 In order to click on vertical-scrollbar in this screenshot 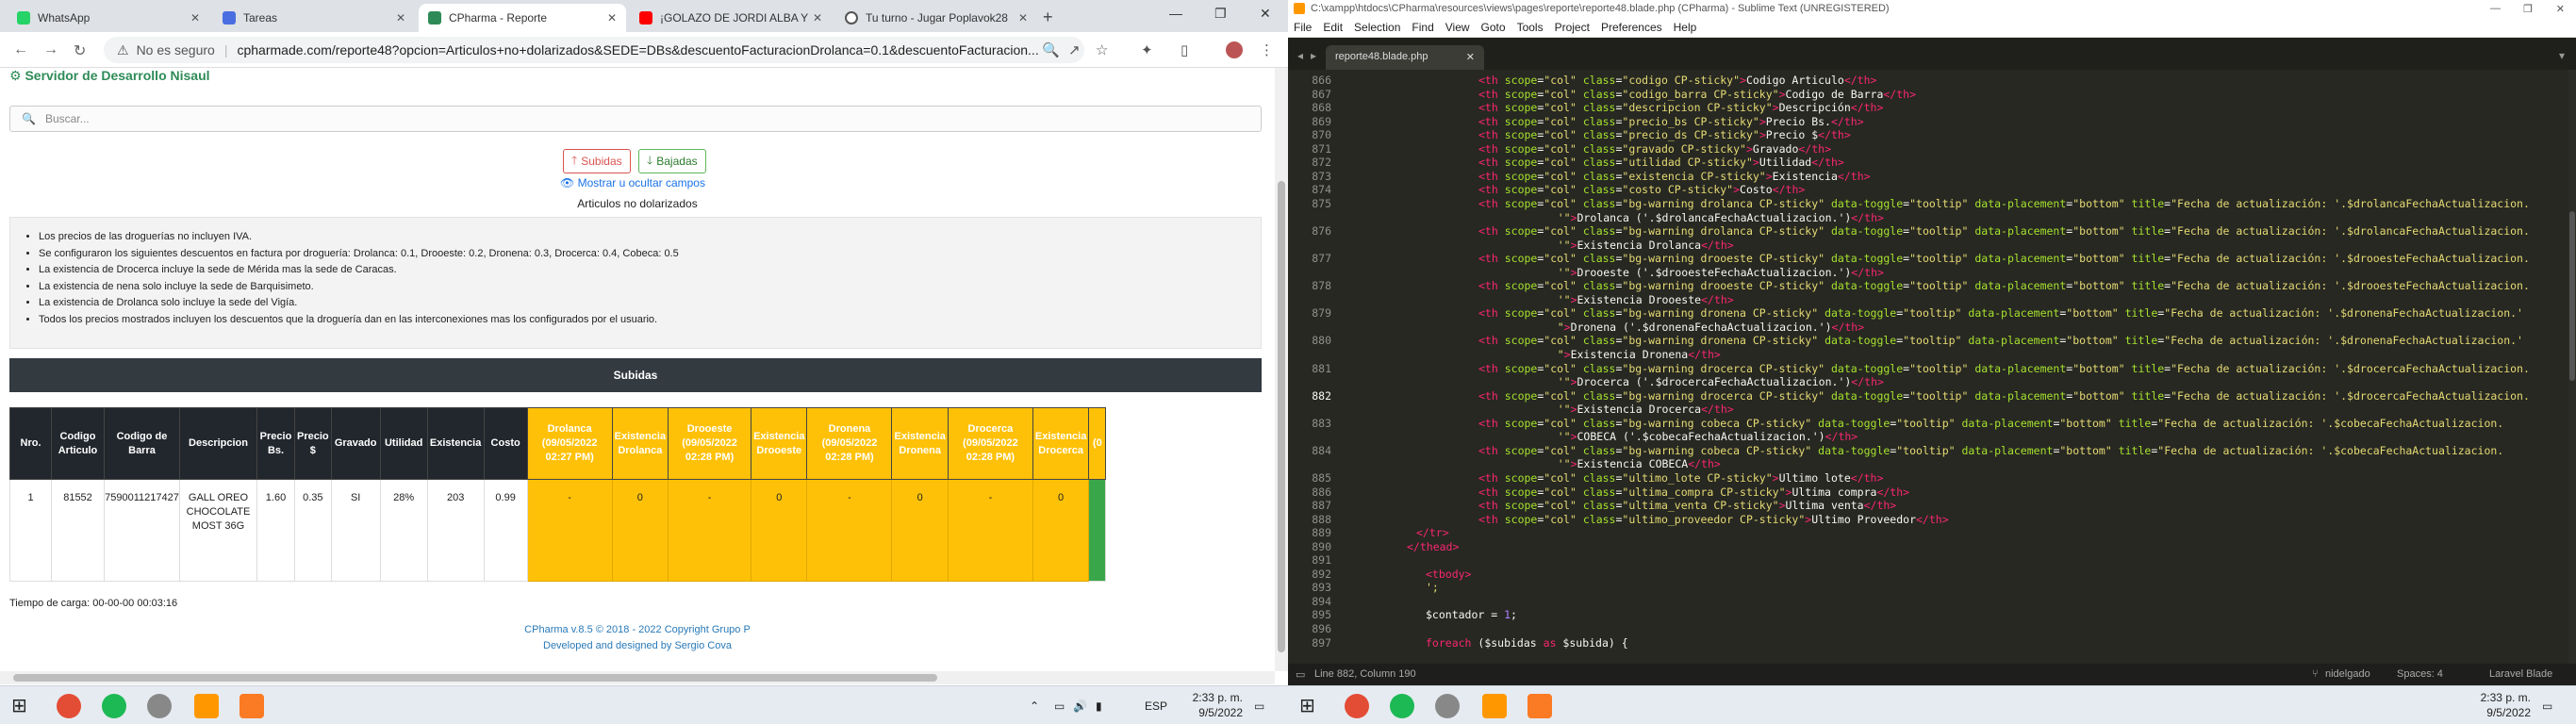, I will do `click(1281, 369)`.